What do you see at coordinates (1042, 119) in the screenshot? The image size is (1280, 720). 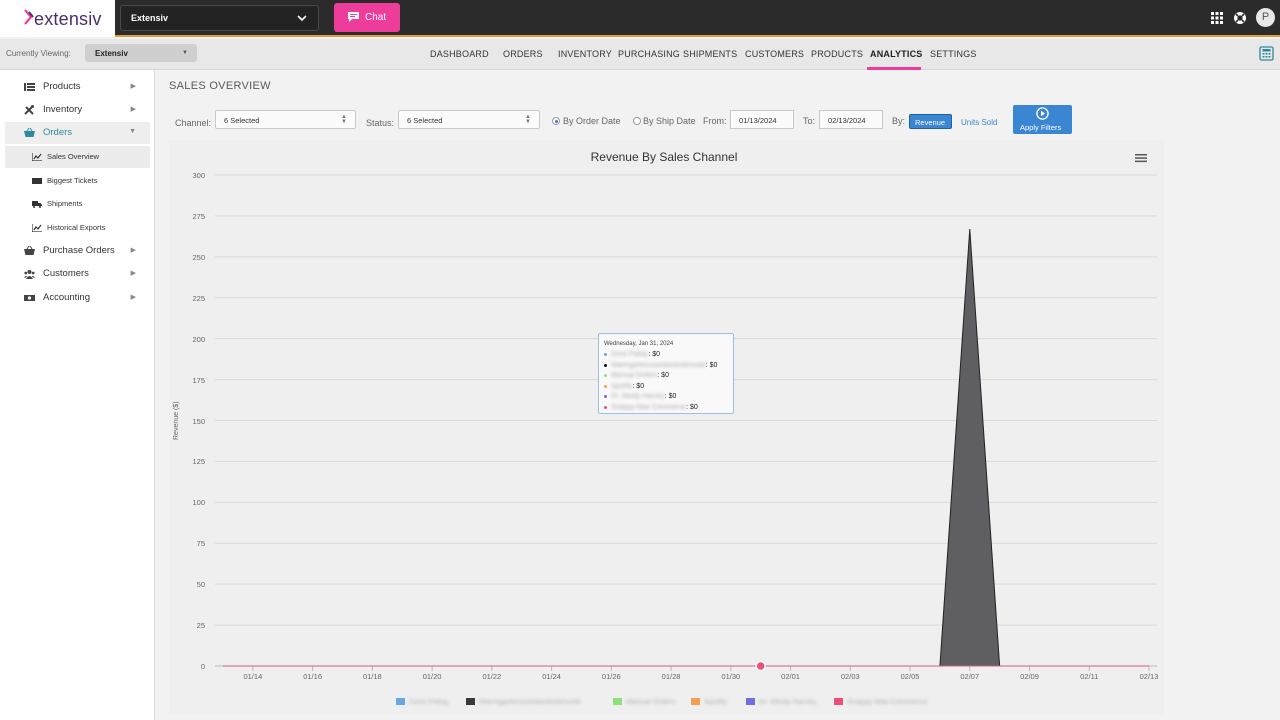 I see `apply-filters-button: Apply Filters` at bounding box center [1042, 119].